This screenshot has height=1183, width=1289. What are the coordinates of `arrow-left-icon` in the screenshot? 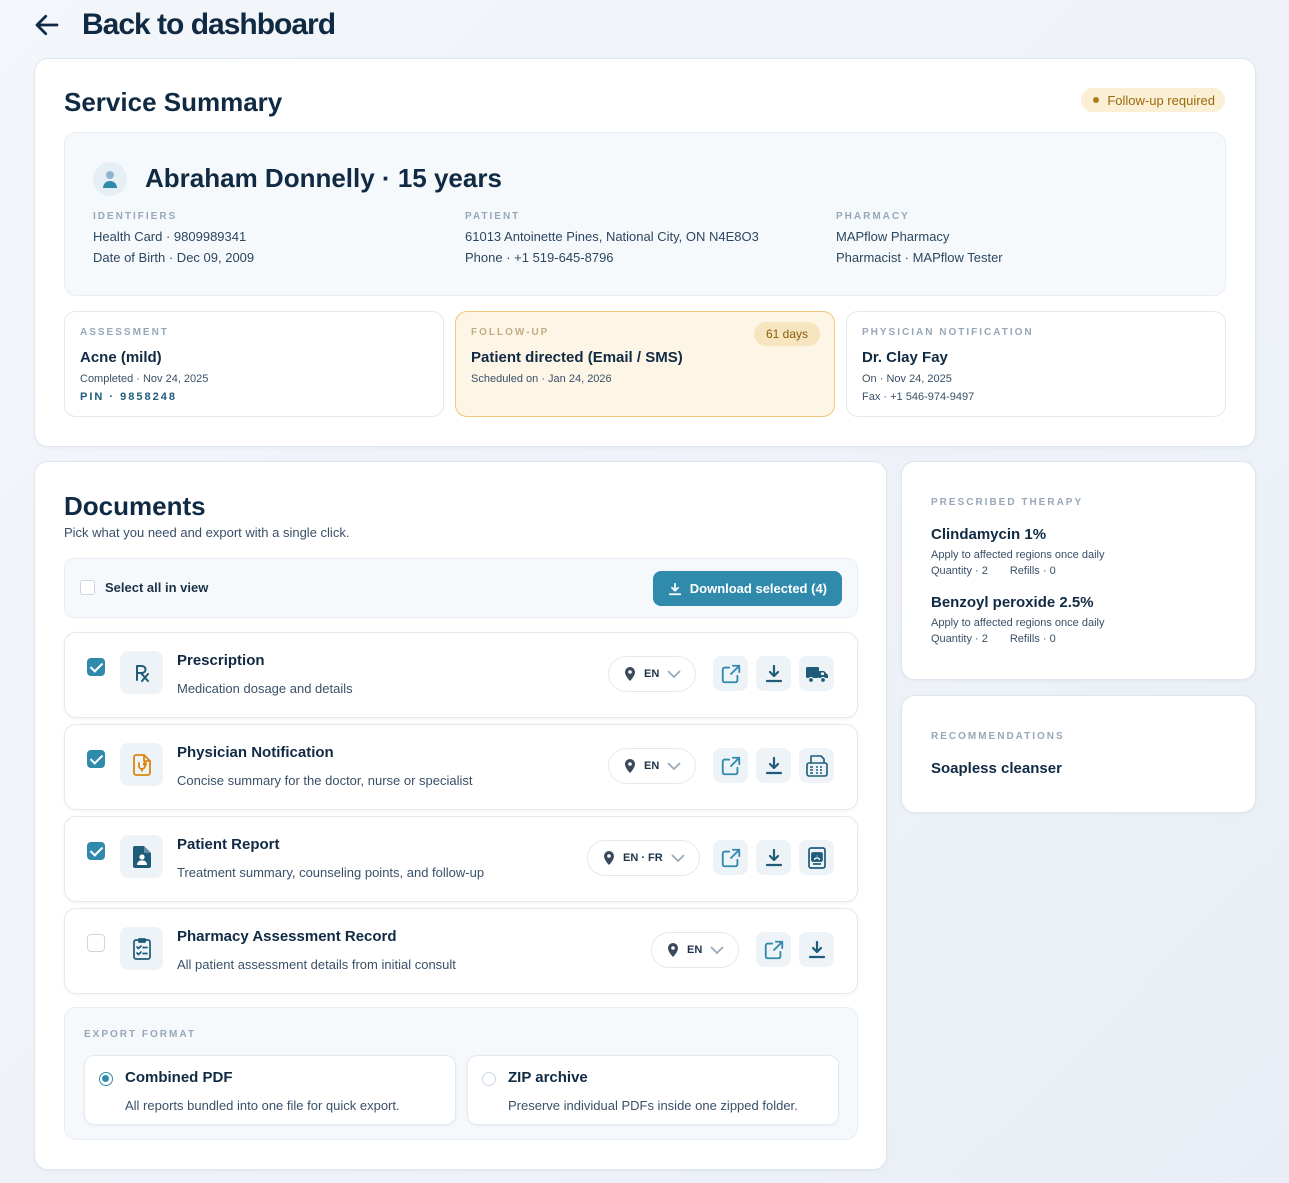 It's located at (47, 25).